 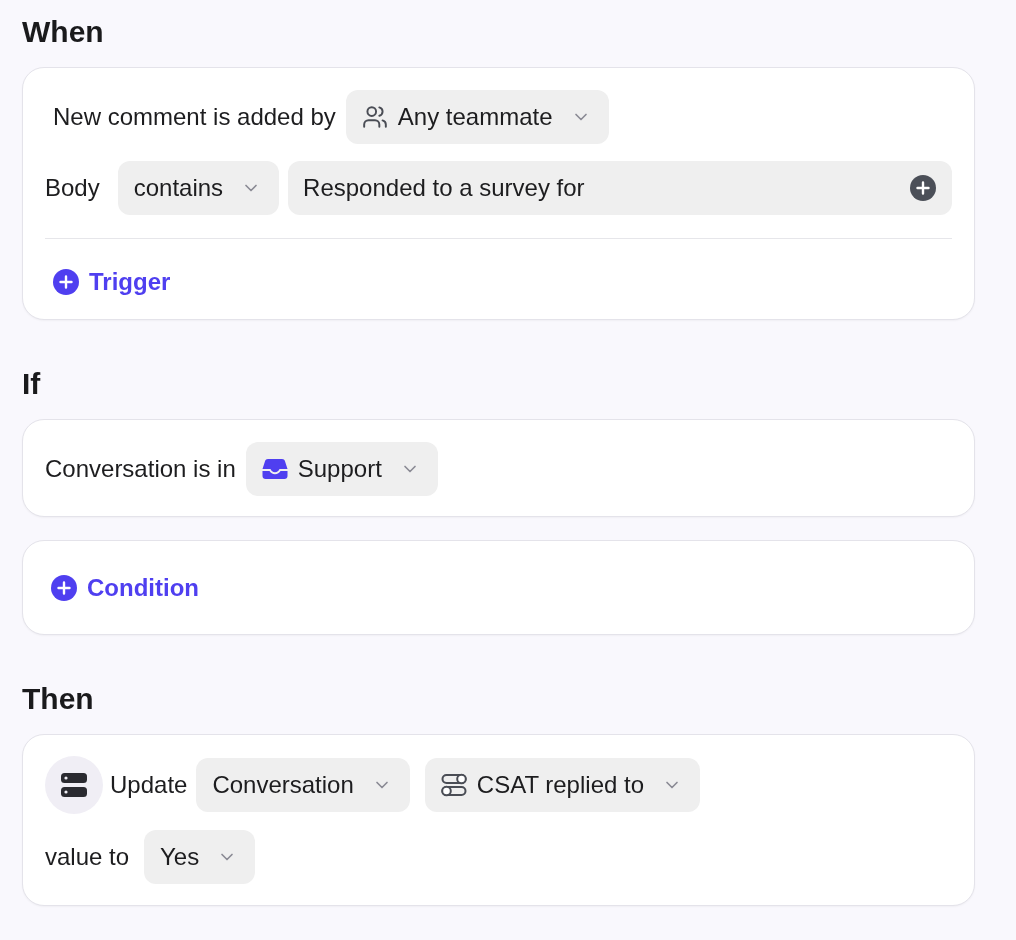 I want to click on people-icon, so click(x=374, y=117).